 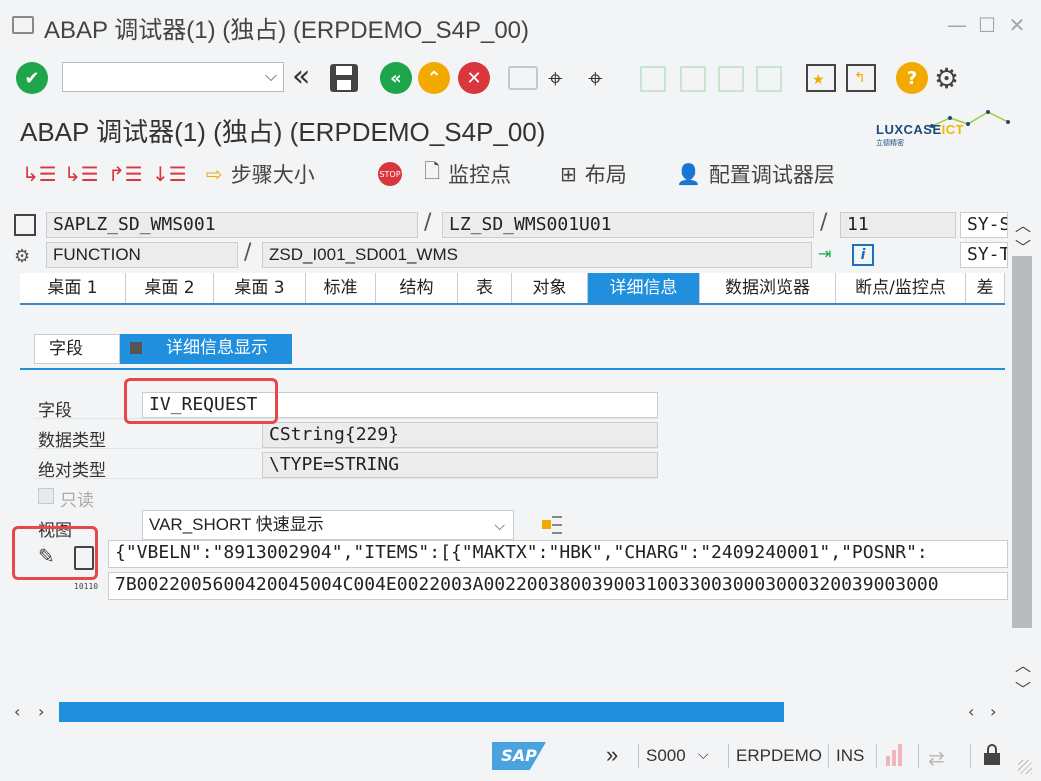 I want to click on horizontal-scrollbar: ‹ › ‹ ›, so click(x=510, y=712).